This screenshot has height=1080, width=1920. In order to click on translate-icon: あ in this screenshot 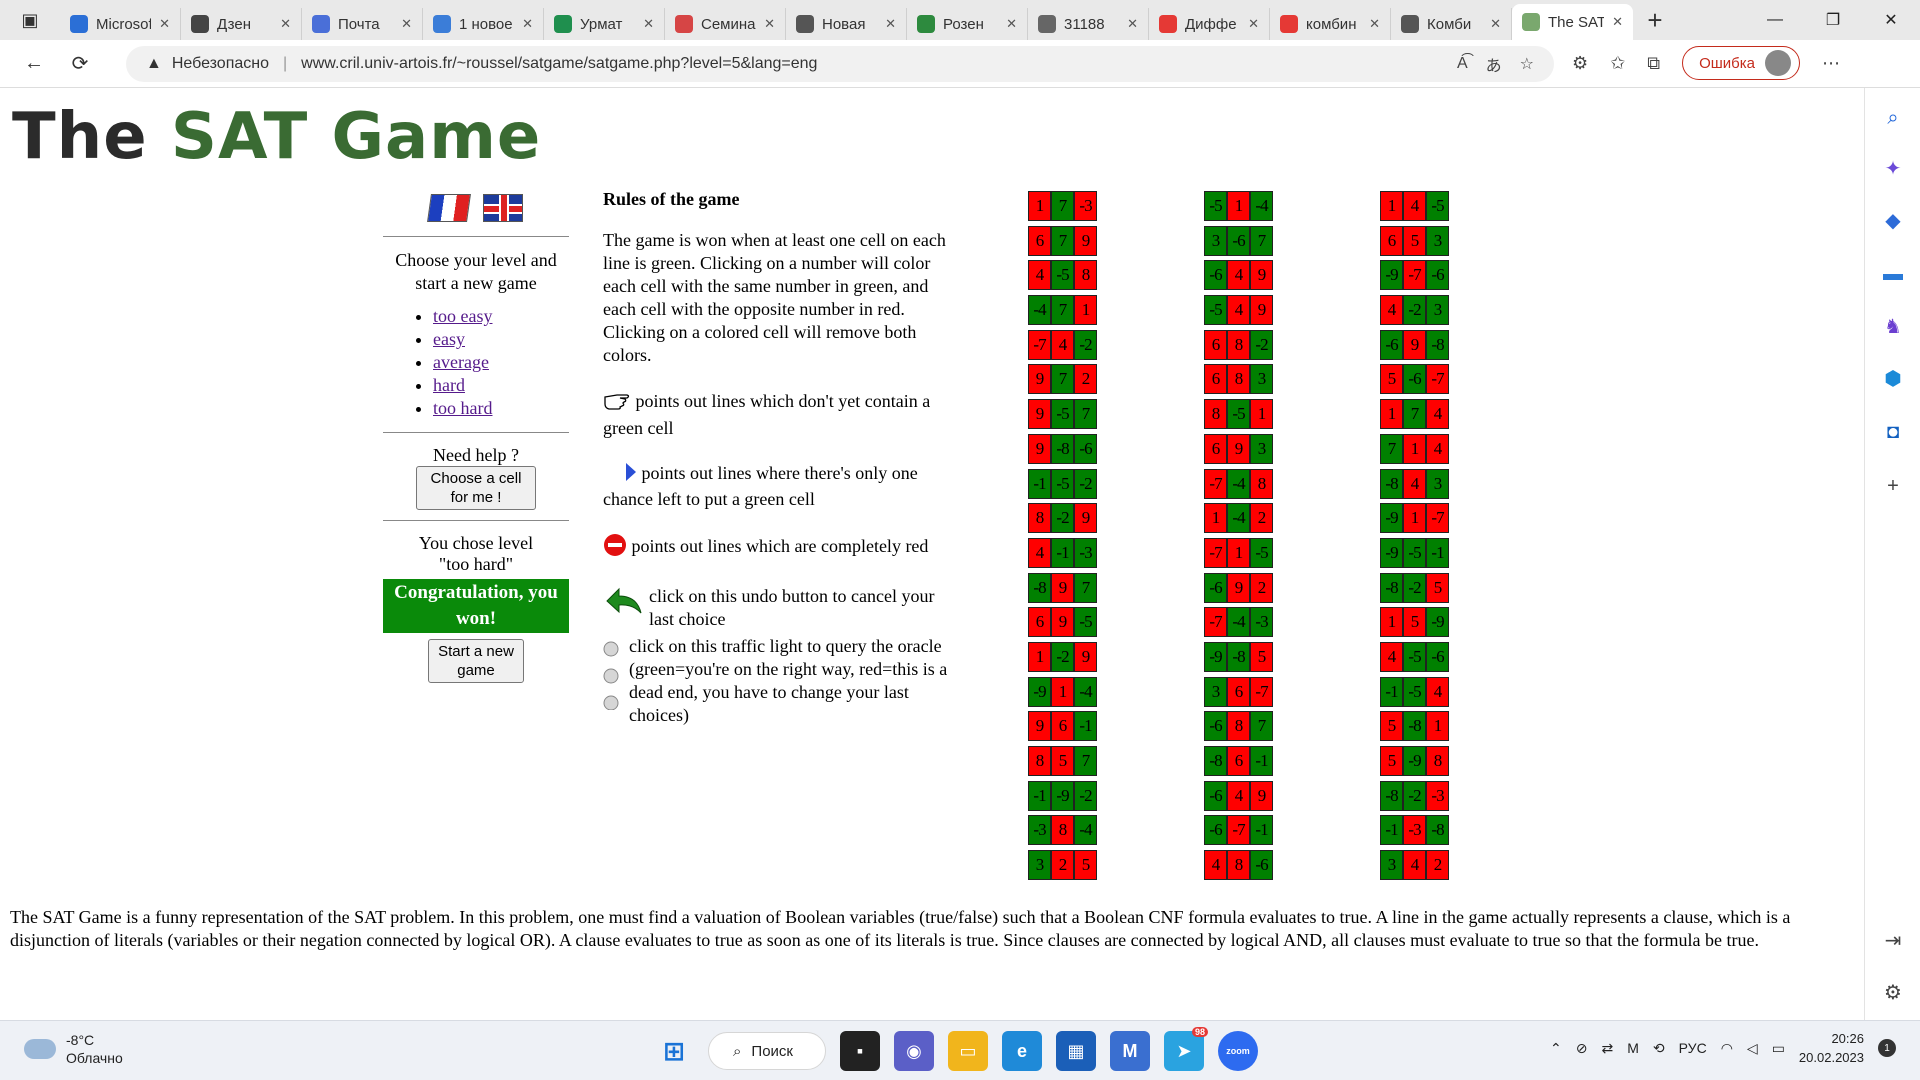, I will do `click(1494, 64)`.